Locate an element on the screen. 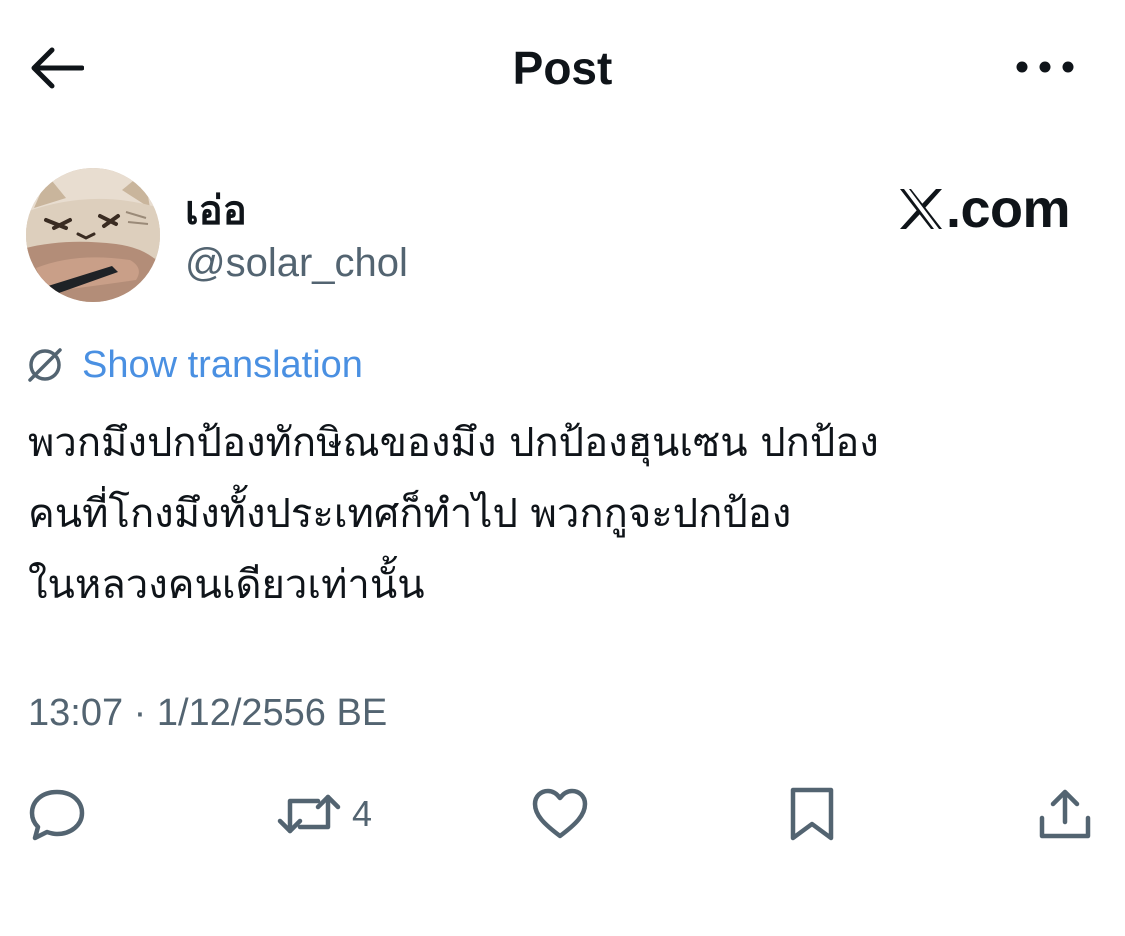  post-timestamp: 13:07 · 1/12/2556 BE is located at coordinates (207, 713).